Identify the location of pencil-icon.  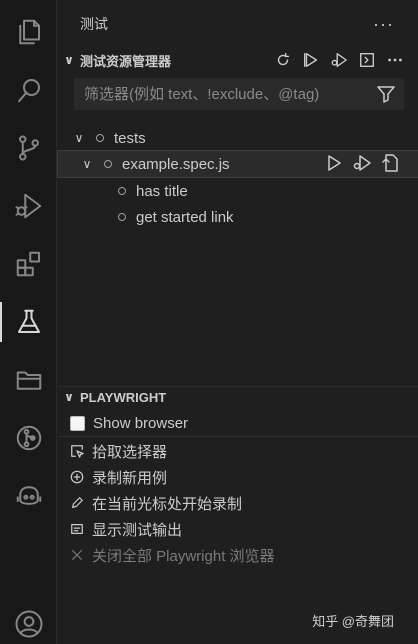
(77, 502).